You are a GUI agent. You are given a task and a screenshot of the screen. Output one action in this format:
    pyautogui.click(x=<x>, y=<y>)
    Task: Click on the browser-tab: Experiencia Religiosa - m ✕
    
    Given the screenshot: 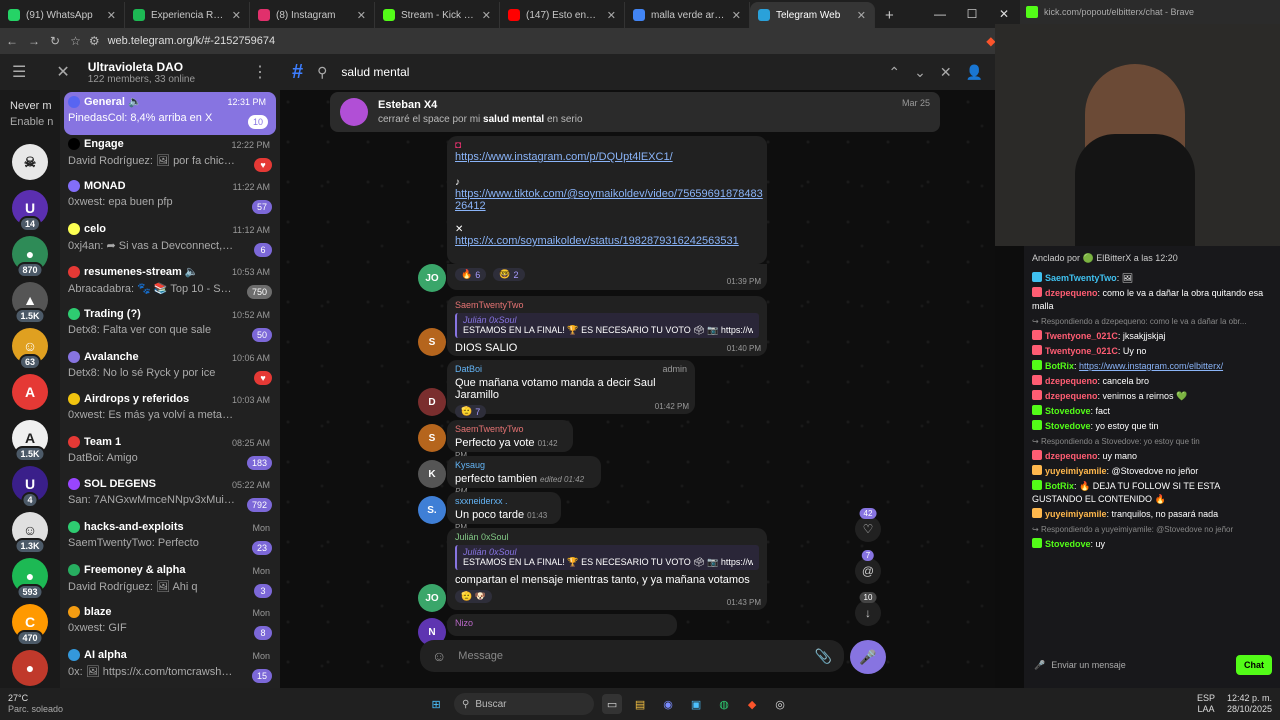 What is the action you would take?
    pyautogui.click(x=187, y=15)
    